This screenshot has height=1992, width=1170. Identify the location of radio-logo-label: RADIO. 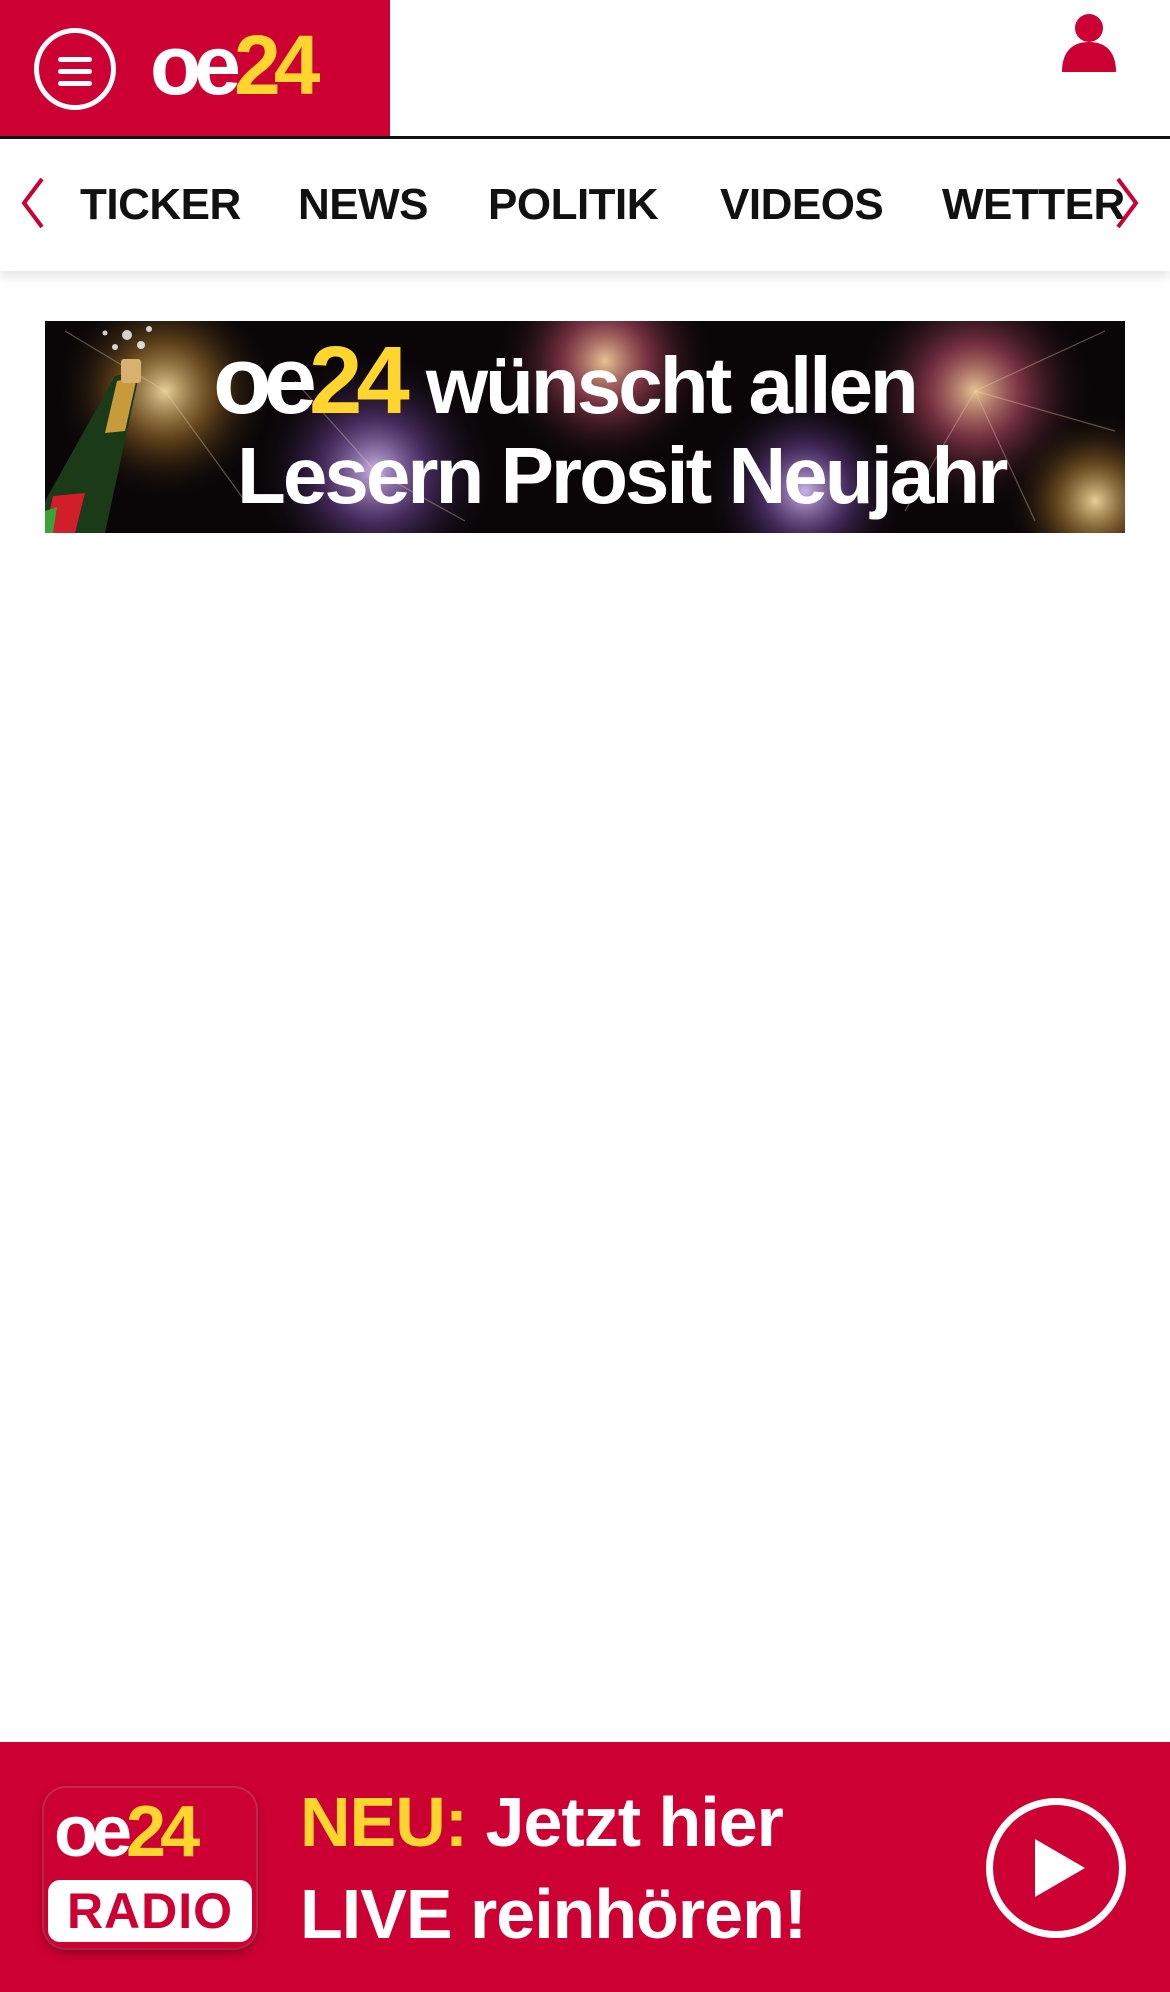
(150, 1911).